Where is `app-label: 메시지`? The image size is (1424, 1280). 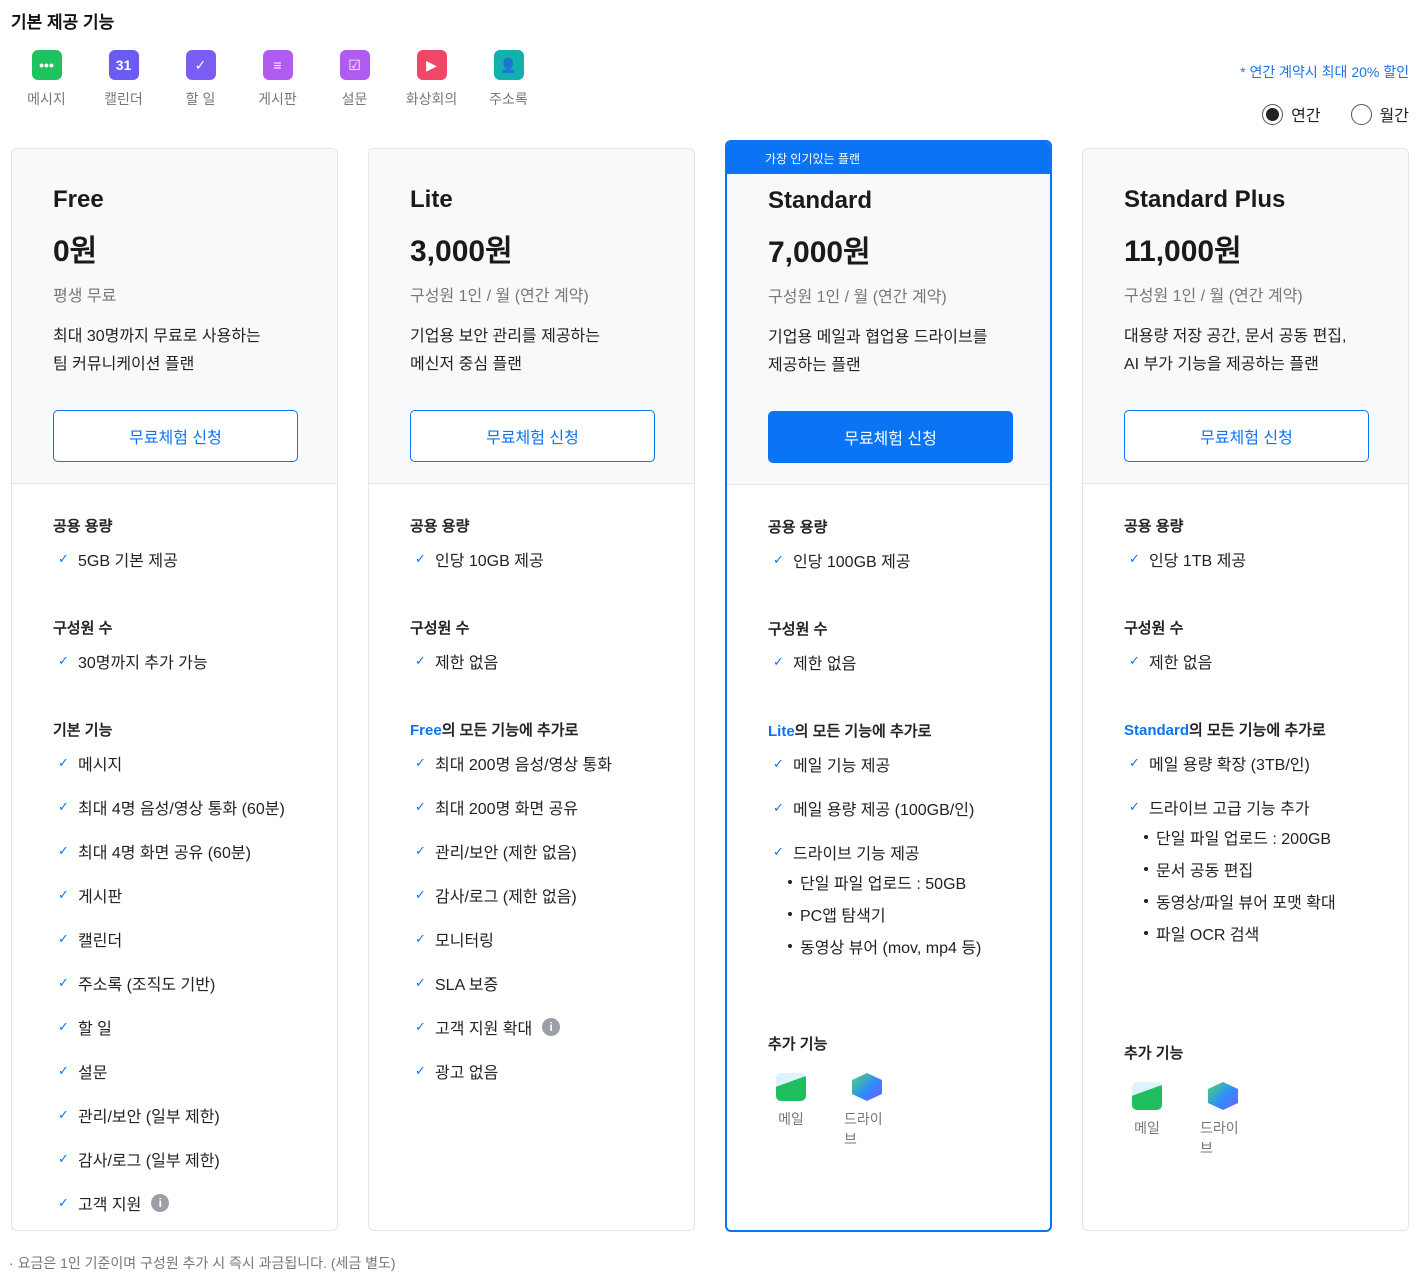
app-label: 메시지 is located at coordinates (46, 99).